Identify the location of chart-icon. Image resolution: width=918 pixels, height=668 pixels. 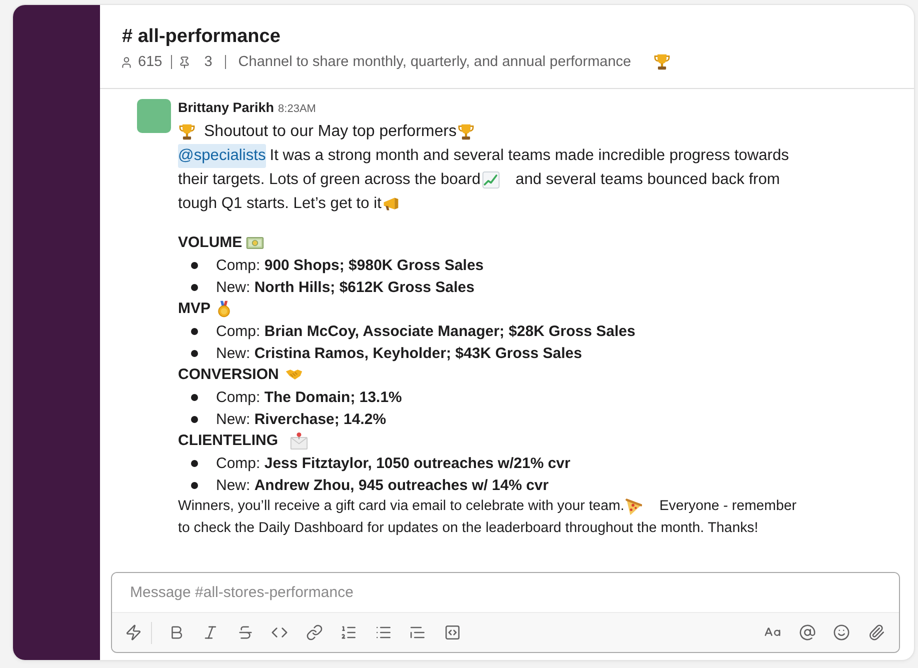
(491, 180).